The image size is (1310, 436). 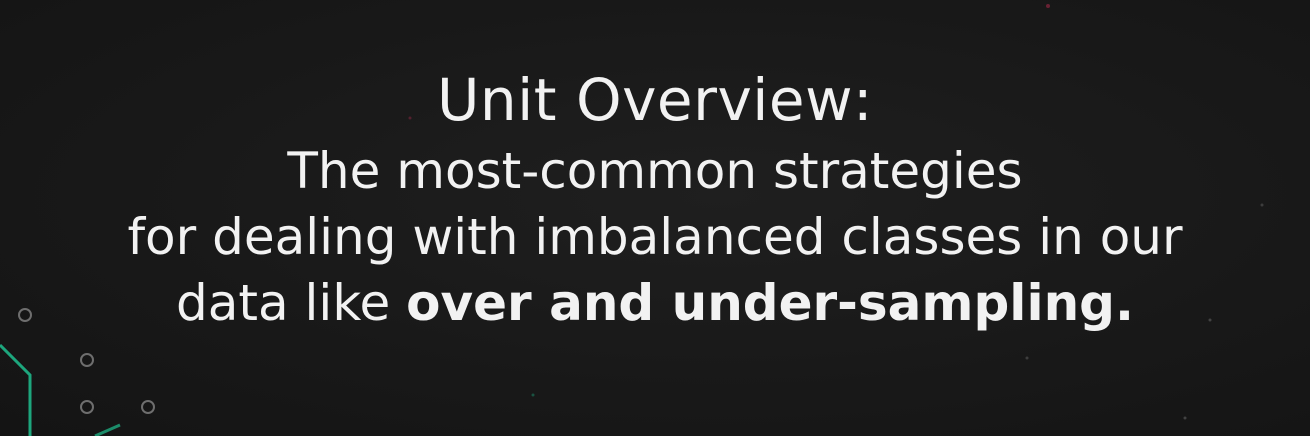 What do you see at coordinates (291, 303) in the screenshot?
I see `line3-plain-text: data like` at bounding box center [291, 303].